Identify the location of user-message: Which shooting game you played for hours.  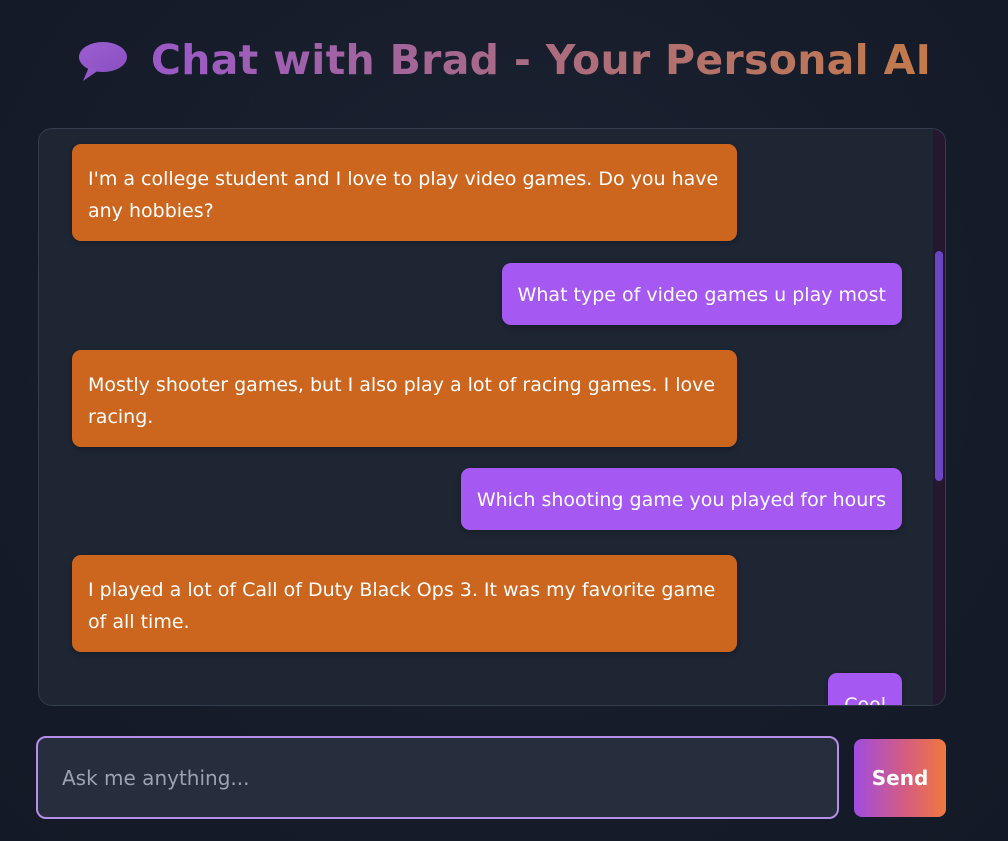
(681, 499).